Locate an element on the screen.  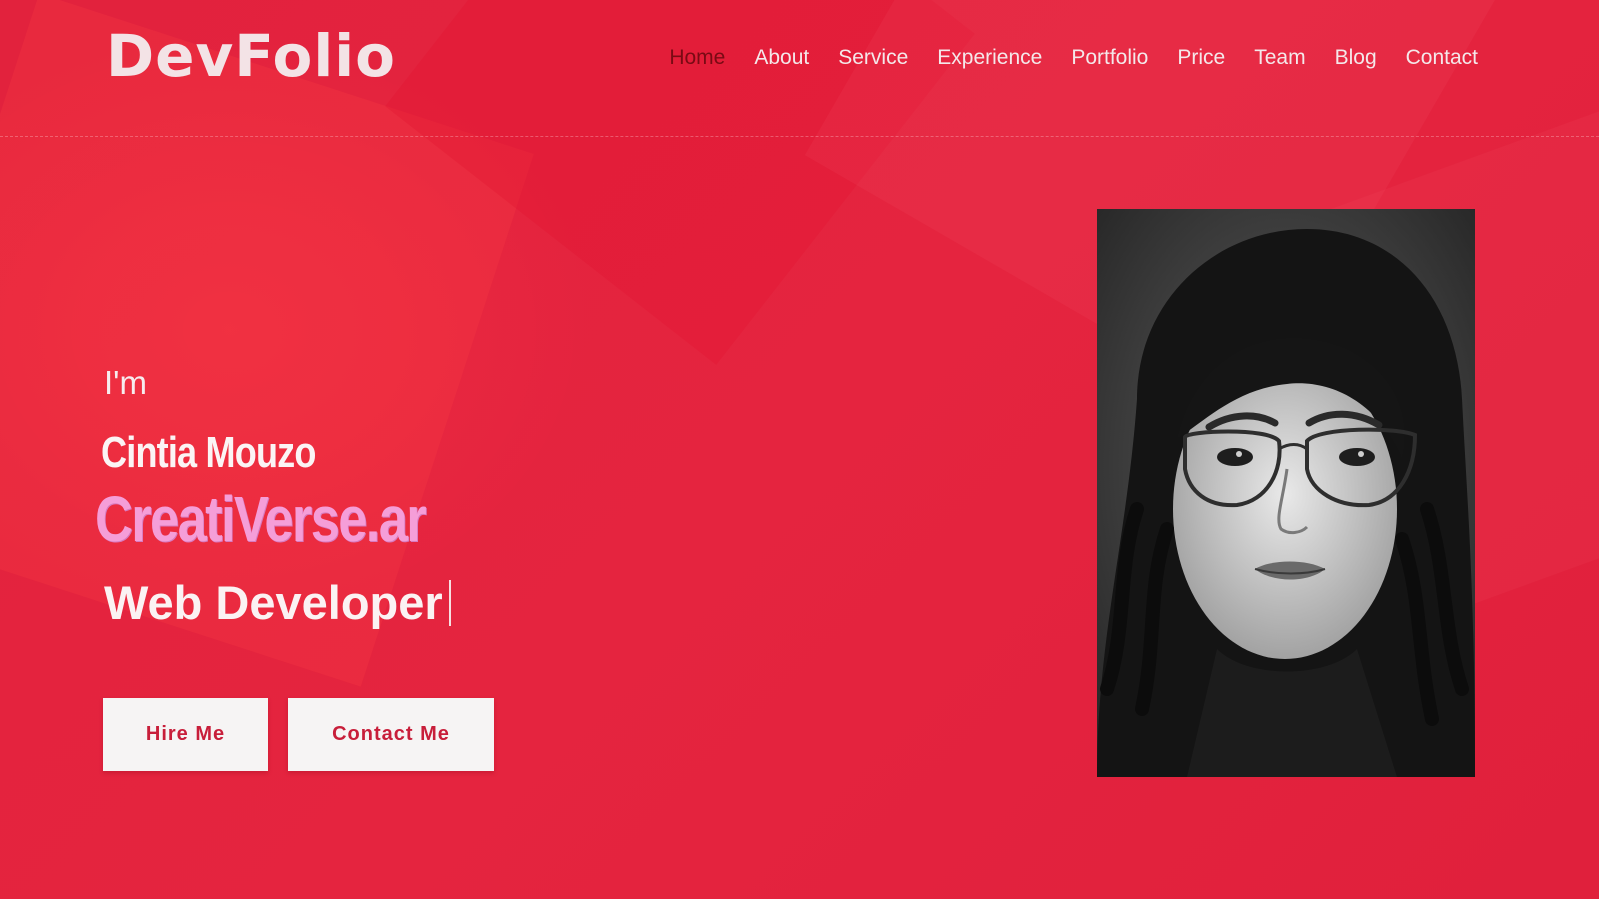
hero-name: Cintia Mouzo is located at coordinates (208, 452).